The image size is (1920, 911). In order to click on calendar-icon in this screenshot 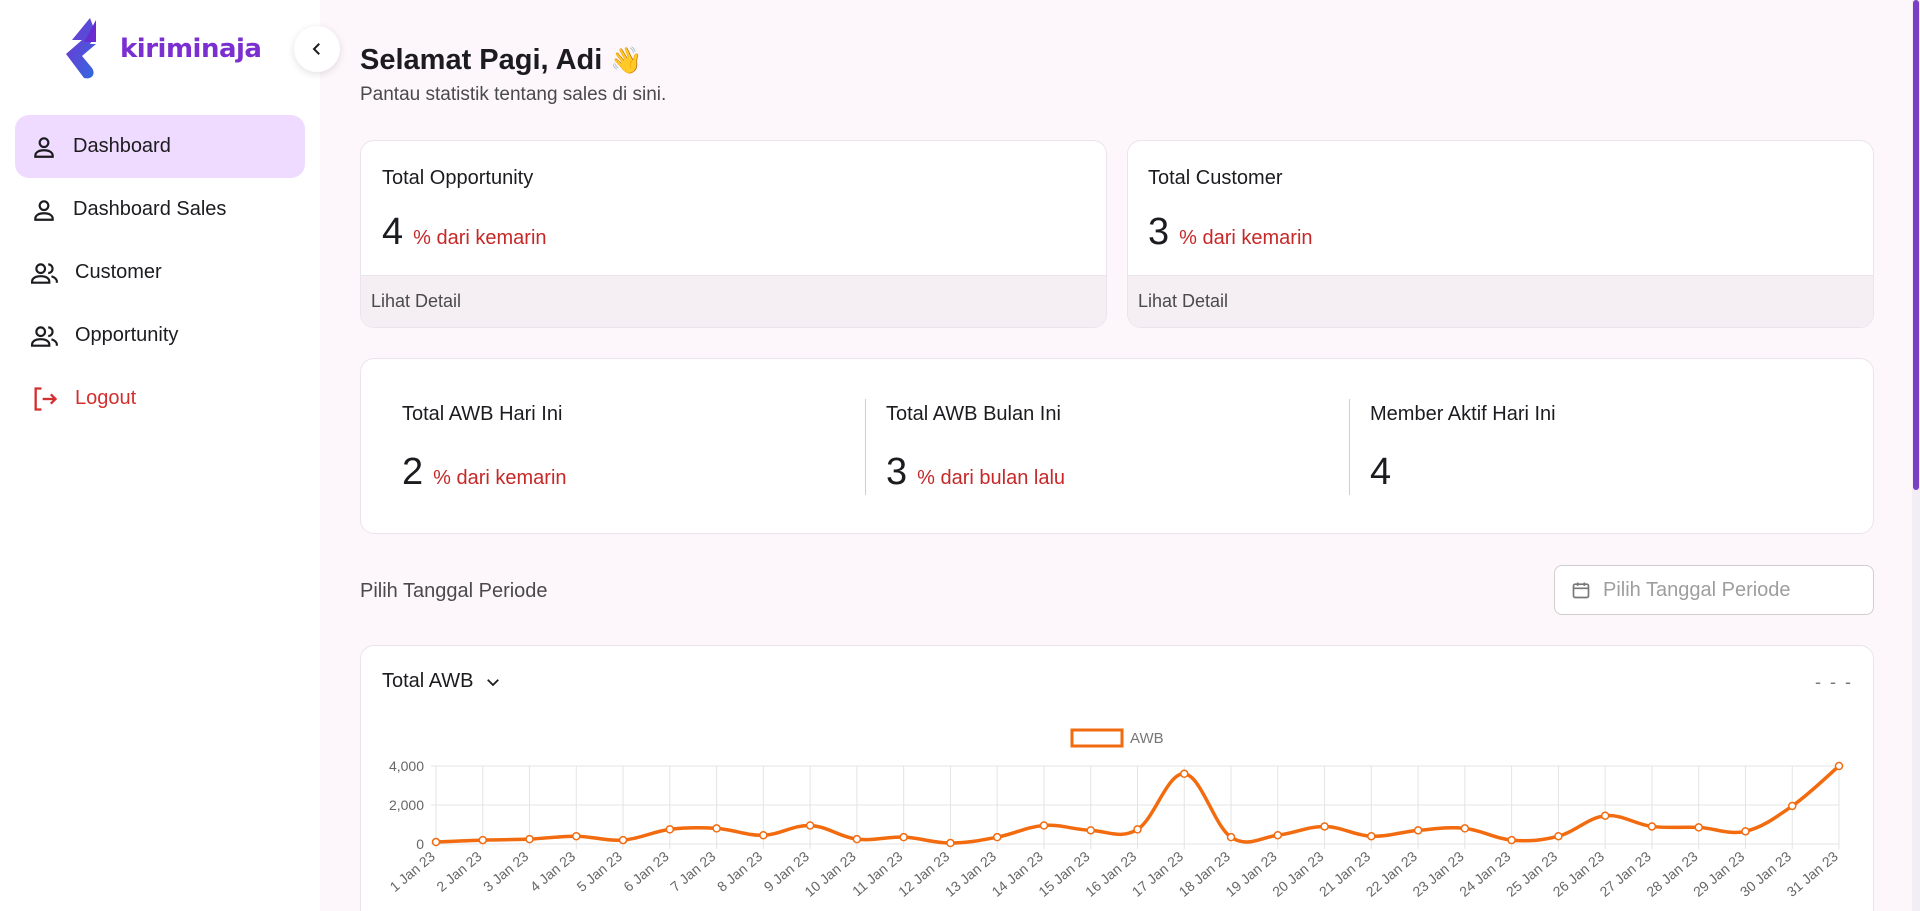, I will do `click(1581, 590)`.